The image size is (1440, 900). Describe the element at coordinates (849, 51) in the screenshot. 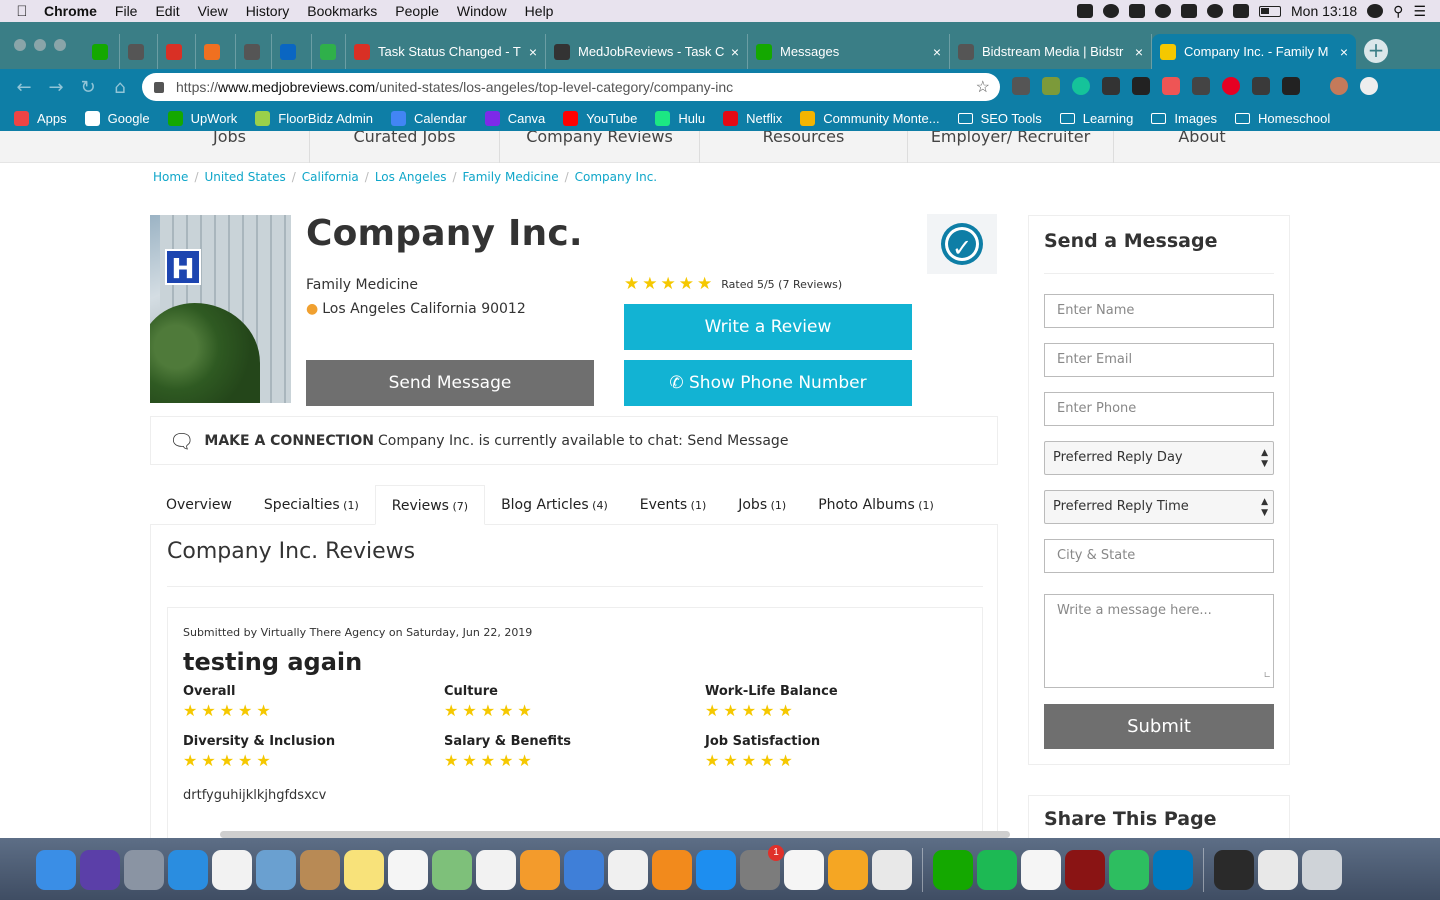

I see `browser-tab: Messages ×` at that location.